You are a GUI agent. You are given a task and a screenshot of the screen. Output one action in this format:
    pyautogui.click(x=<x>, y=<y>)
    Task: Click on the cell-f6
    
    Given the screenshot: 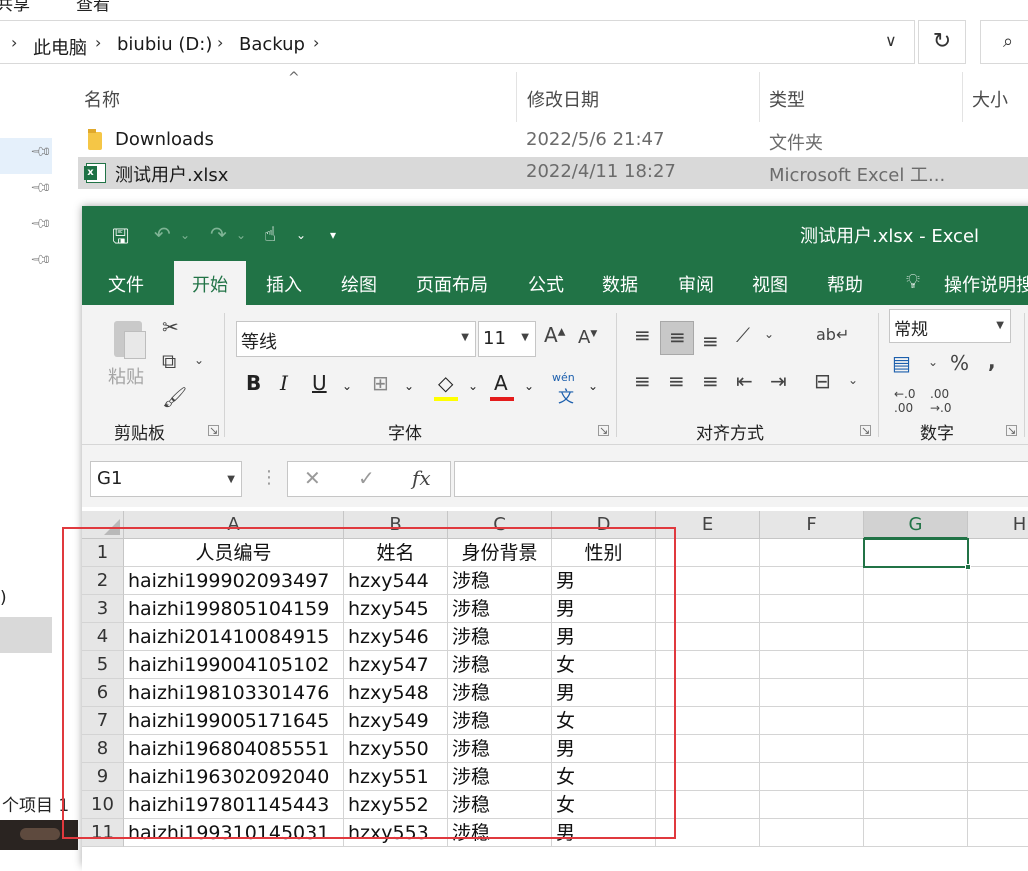 What is the action you would take?
    pyautogui.click(x=812, y=693)
    